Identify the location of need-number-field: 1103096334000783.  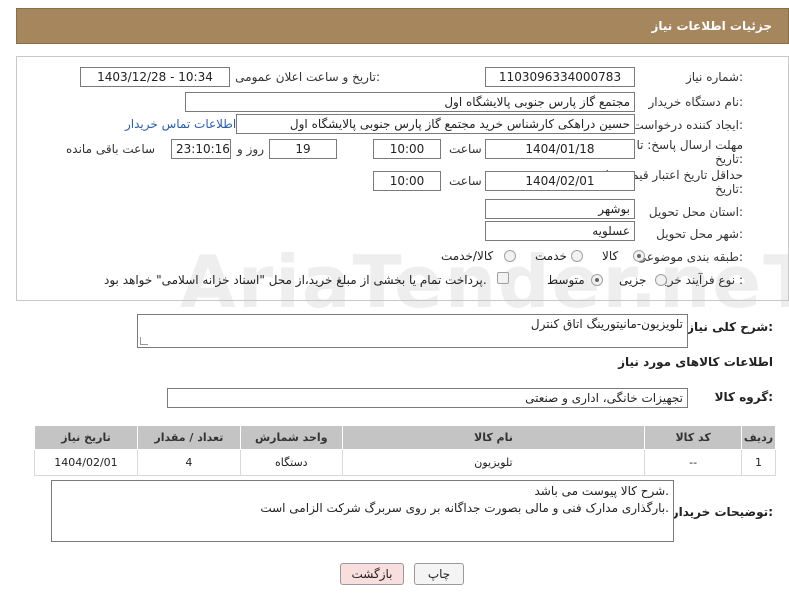
(560, 77).